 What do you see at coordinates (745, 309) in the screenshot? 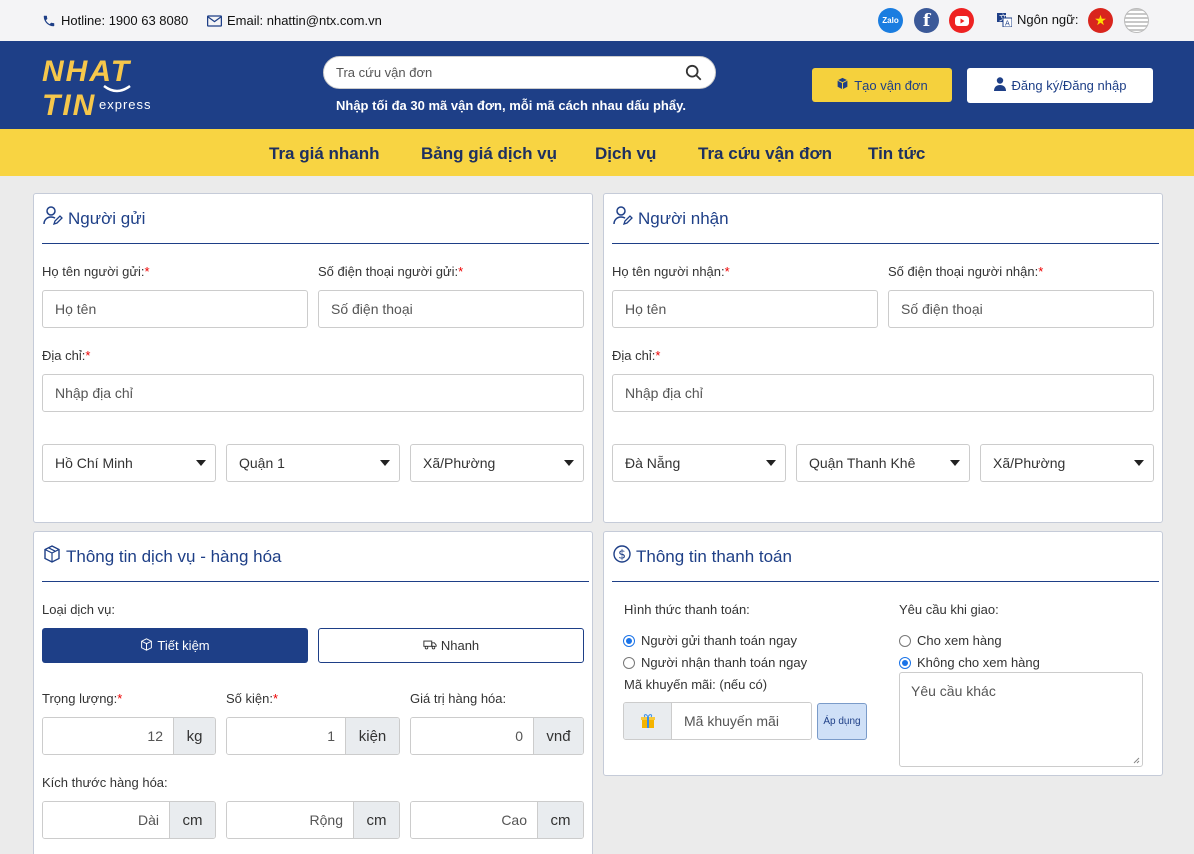
I see `receiver-name-input: Họ tên` at bounding box center [745, 309].